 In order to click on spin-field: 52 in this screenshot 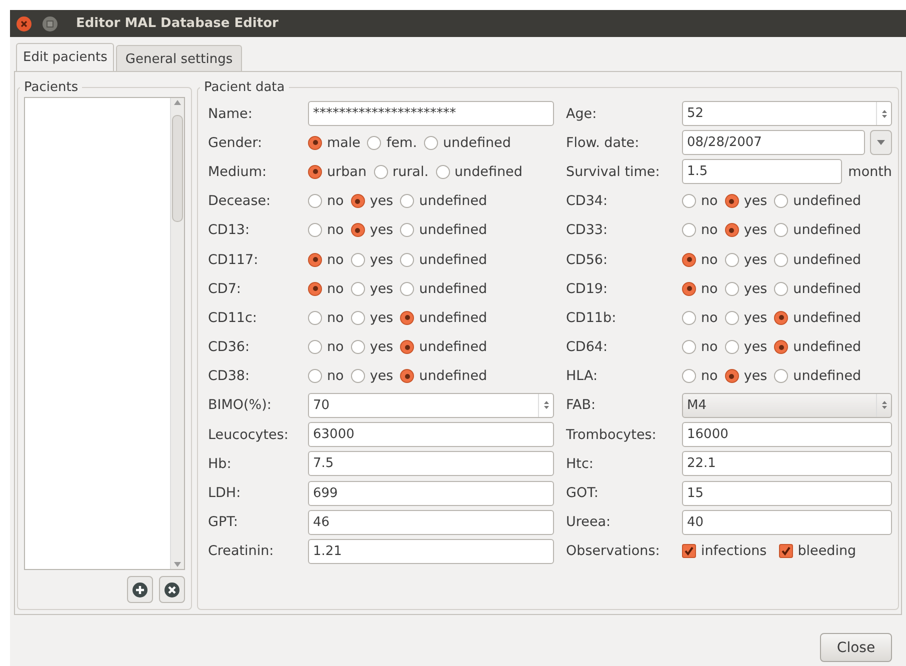, I will do `click(787, 113)`.